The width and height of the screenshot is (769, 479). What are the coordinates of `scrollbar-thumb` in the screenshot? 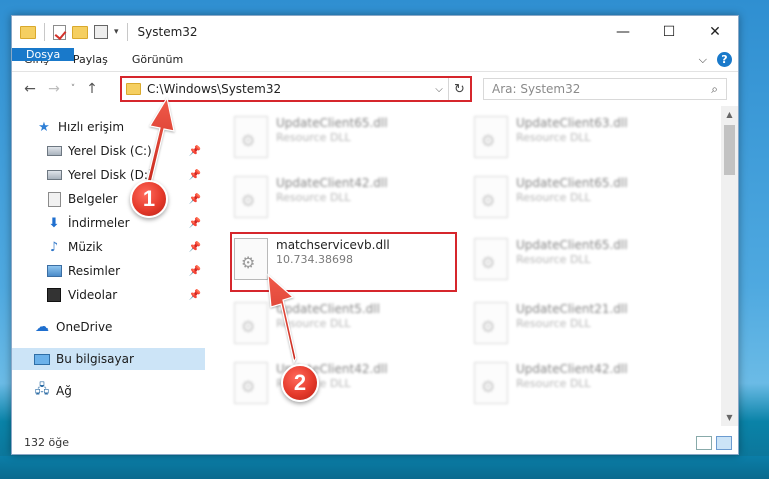 It's located at (729, 150).